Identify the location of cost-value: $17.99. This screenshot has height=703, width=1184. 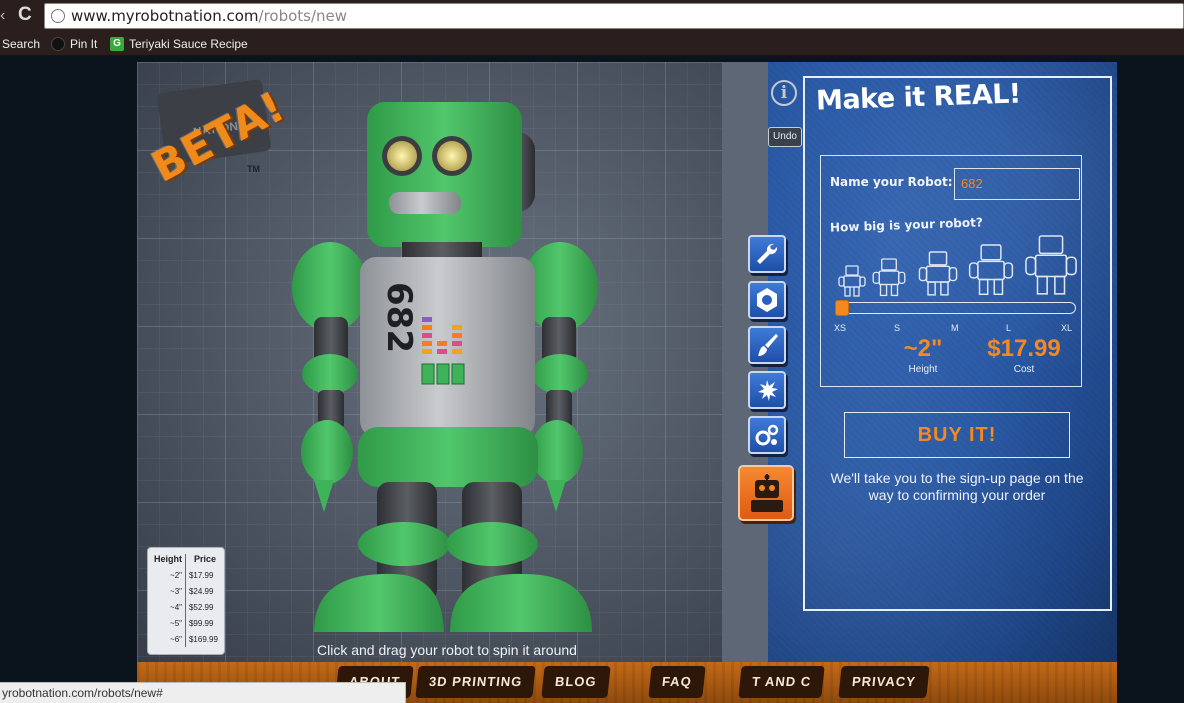
(1024, 348).